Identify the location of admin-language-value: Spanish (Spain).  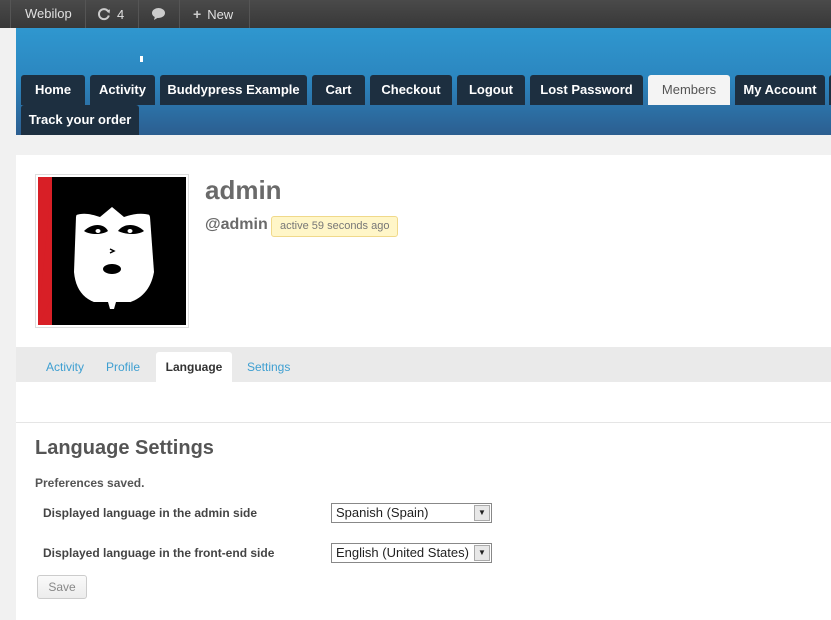
(382, 512).